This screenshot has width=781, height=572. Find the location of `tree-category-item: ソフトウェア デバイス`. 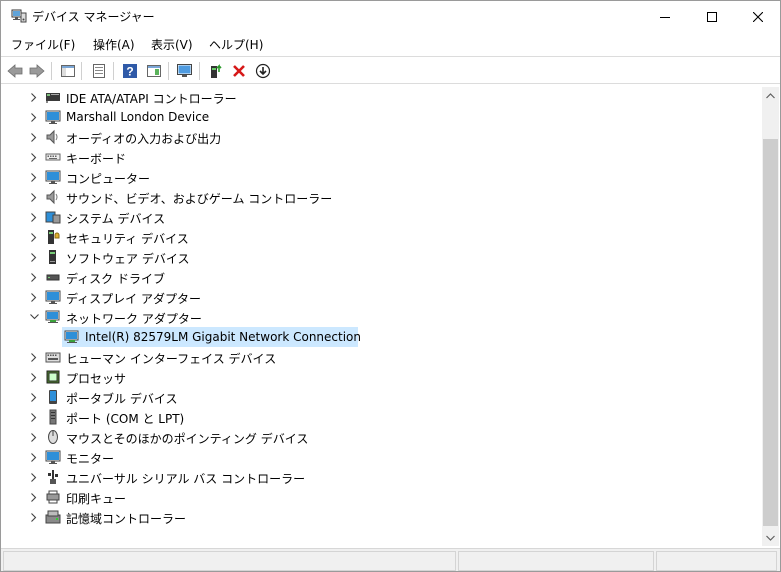

tree-category-item: ソフトウェア デバイス is located at coordinates (382, 257).